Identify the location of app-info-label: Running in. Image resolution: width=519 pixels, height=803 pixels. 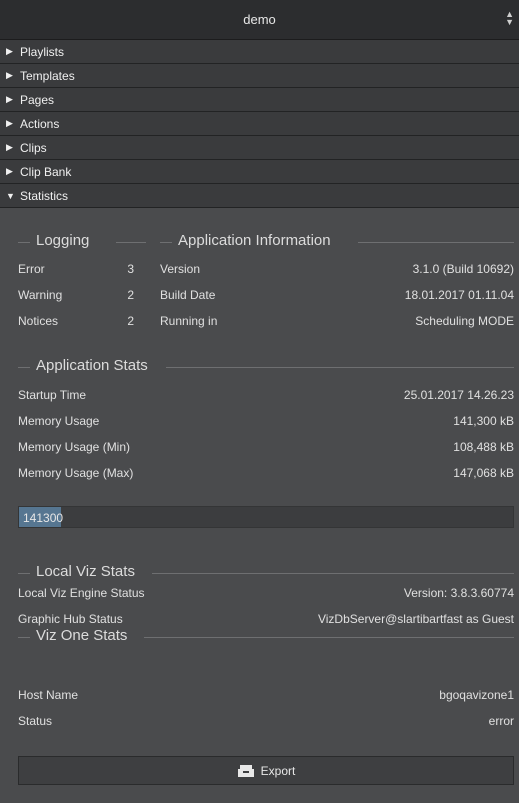
(189, 321).